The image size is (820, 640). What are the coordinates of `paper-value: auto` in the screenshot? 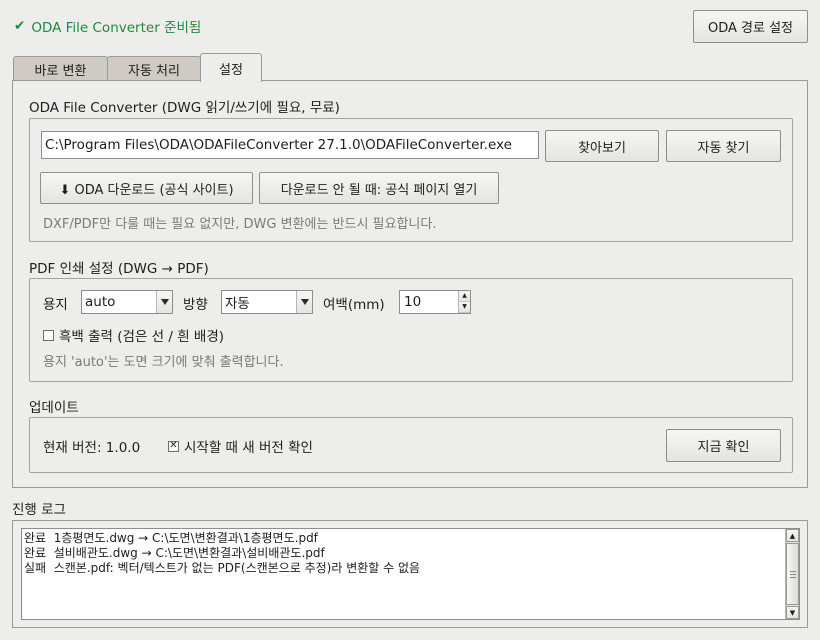 It's located at (100, 302).